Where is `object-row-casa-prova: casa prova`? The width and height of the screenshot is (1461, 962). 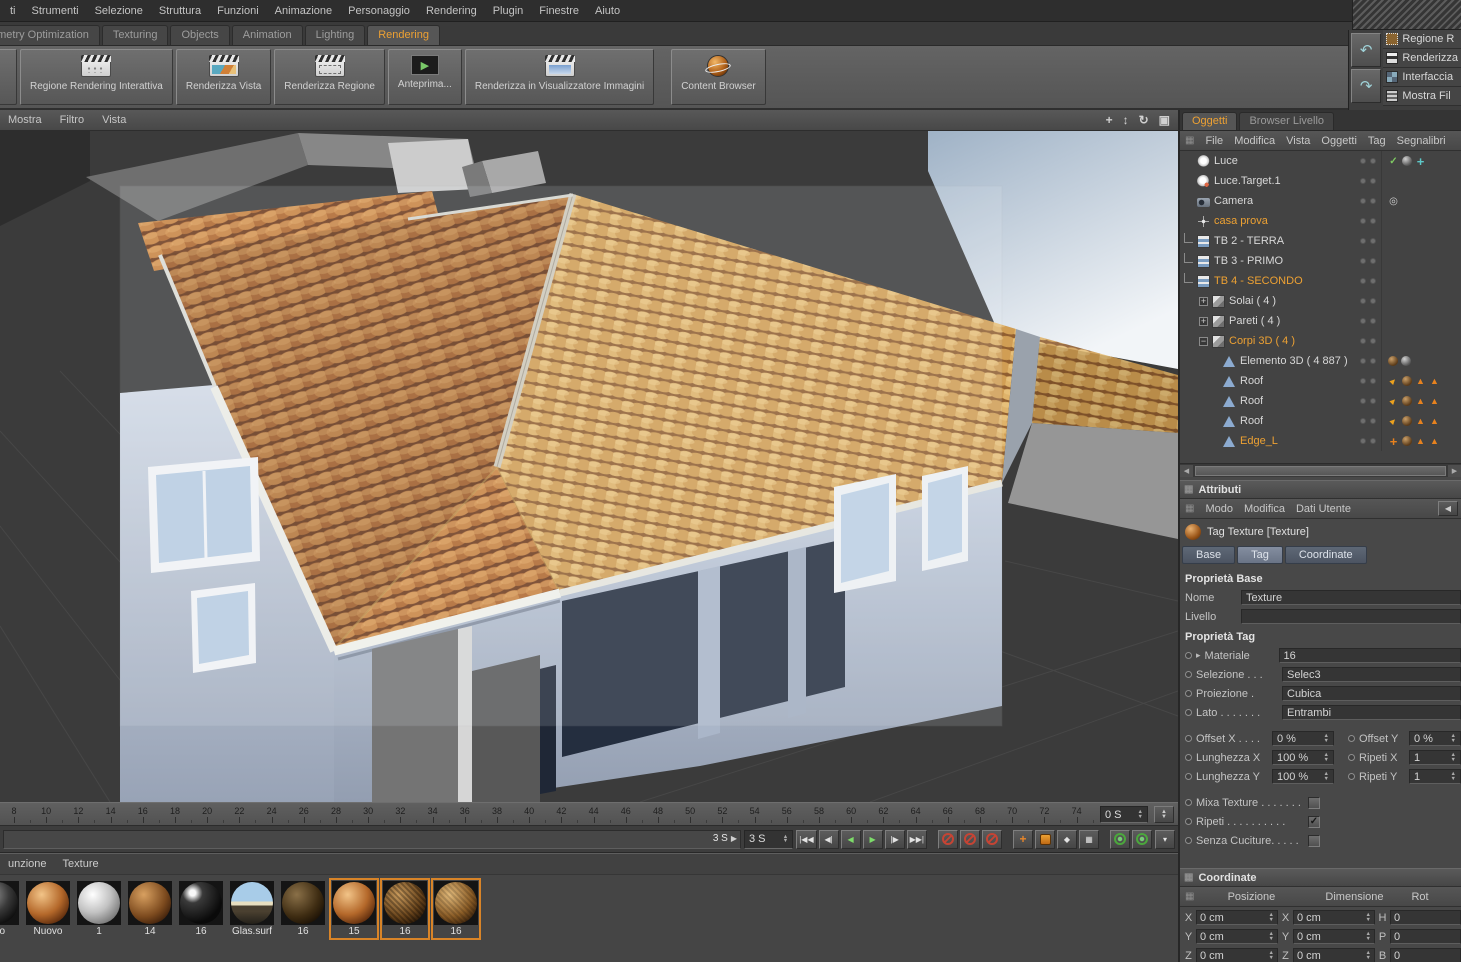
object-row-casa-prova: casa prova is located at coordinates (1320, 221).